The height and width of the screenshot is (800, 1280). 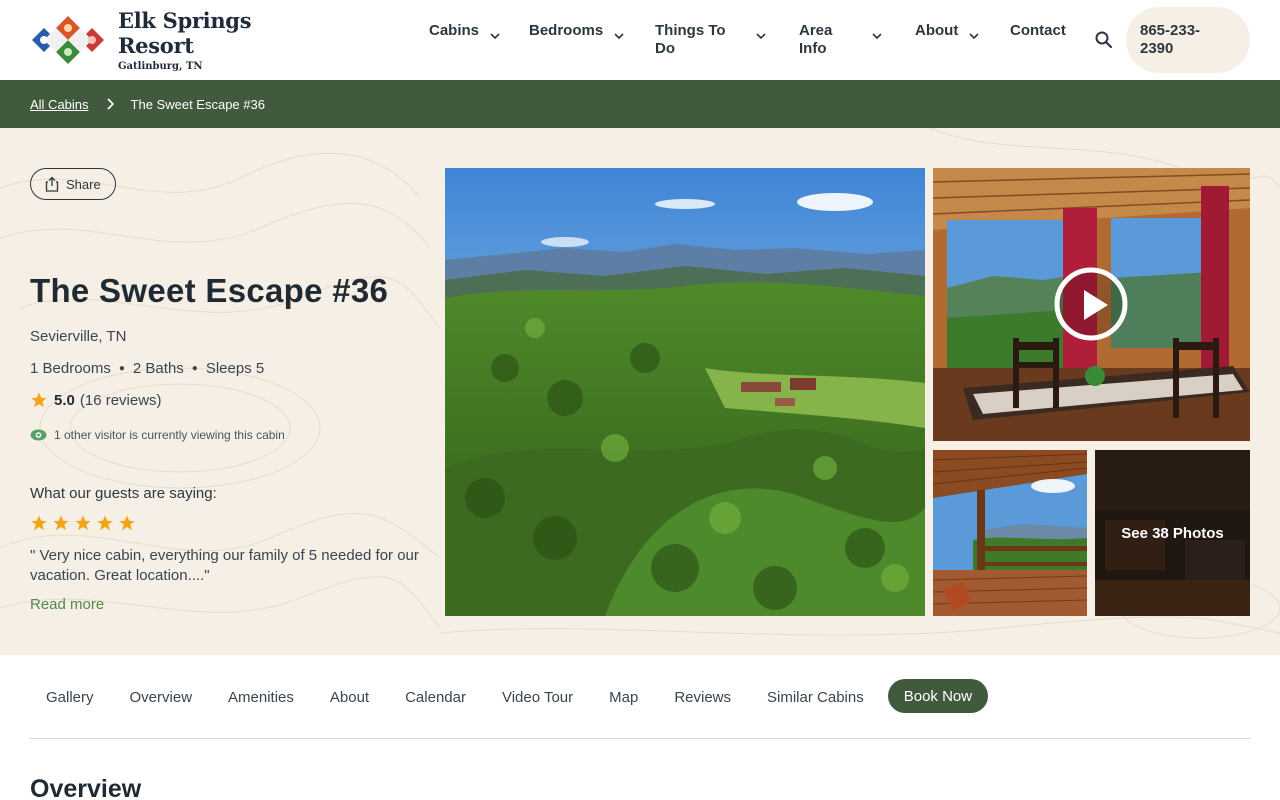 What do you see at coordinates (64, 400) in the screenshot?
I see `rating-value: 5.0` at bounding box center [64, 400].